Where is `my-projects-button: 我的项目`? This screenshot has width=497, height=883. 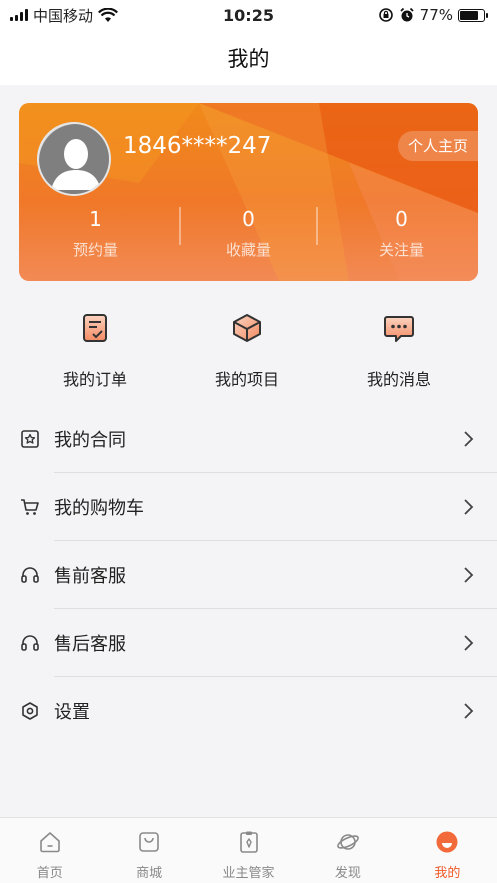 my-projects-button: 我的项目 is located at coordinates (247, 347).